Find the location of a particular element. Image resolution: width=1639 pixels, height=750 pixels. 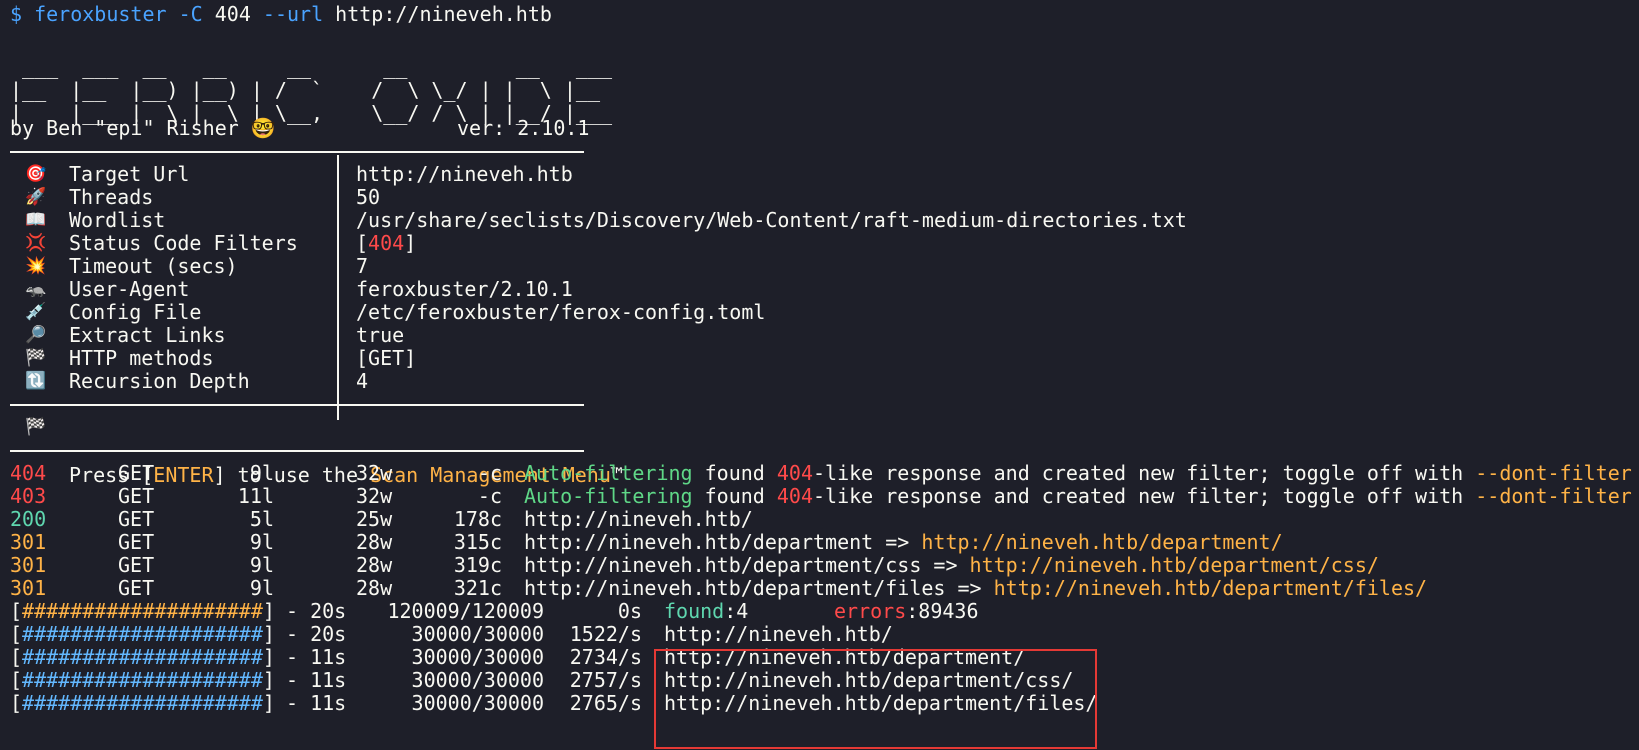

flag-url: --url is located at coordinates (293, 14).